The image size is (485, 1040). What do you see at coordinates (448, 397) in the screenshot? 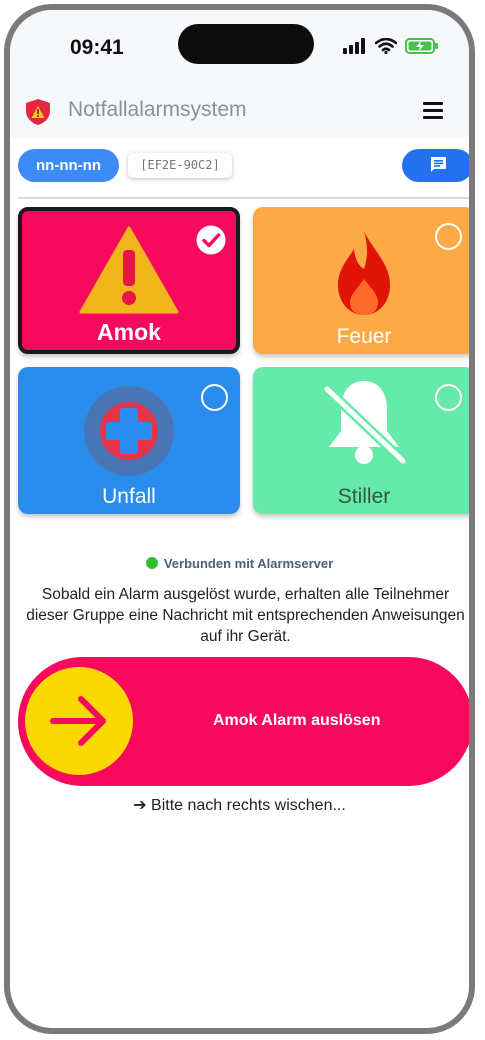
I see `radio-stiller` at bounding box center [448, 397].